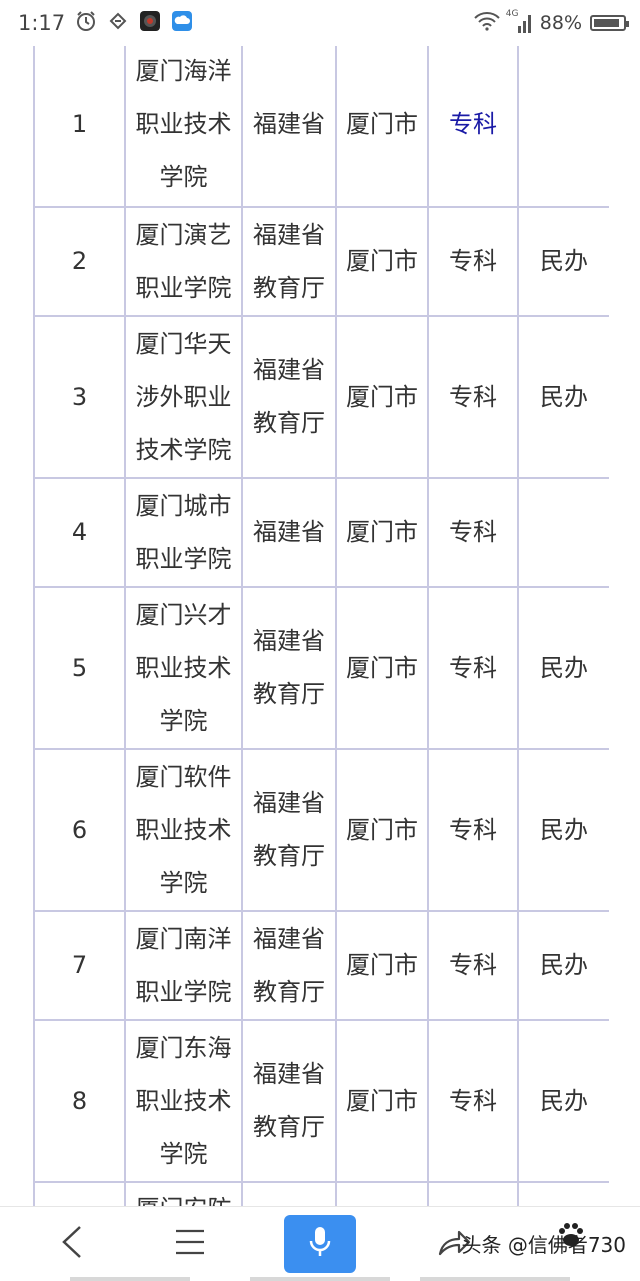 The image size is (640, 1281). I want to click on table-row: 7 厦门南洋职业学院 福建省教育厅 厦门市 专科 民办, so click(321, 965).